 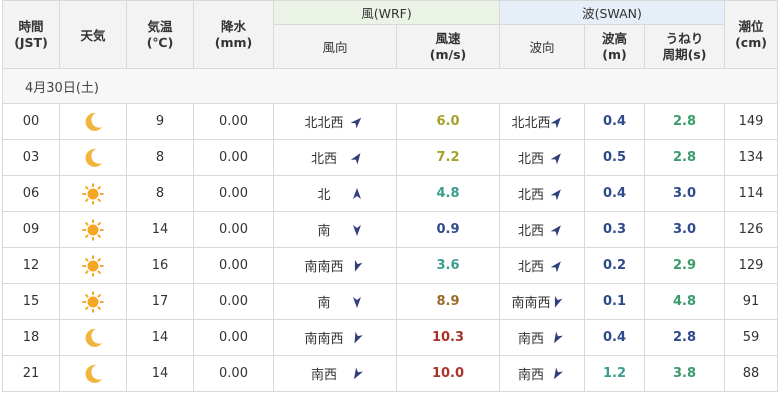 I want to click on wind-speed-cell: 10.3, so click(x=448, y=337).